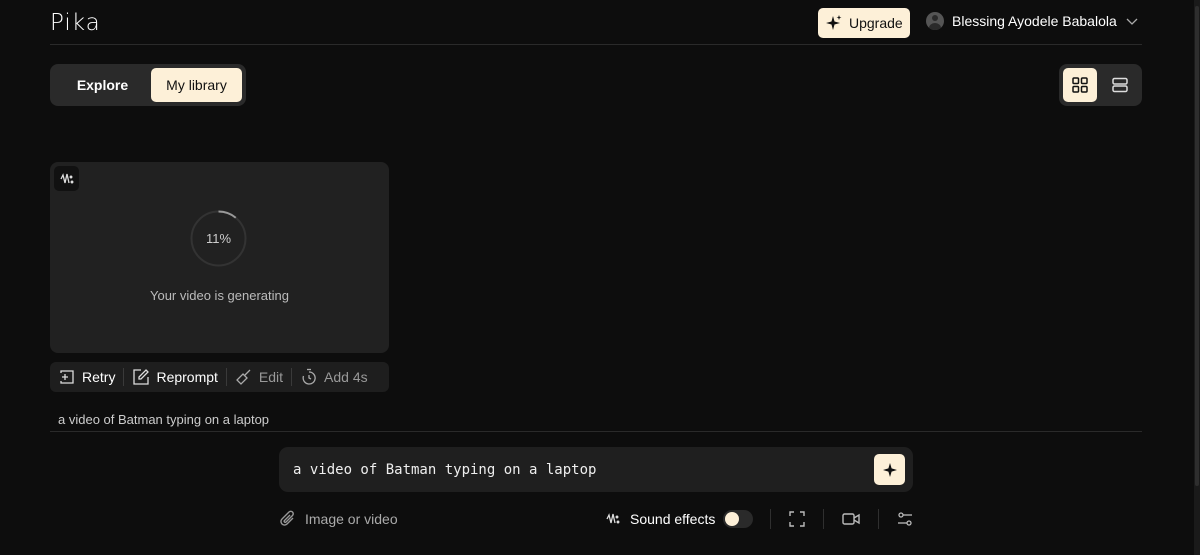  What do you see at coordinates (673, 519) in the screenshot?
I see `sound-effects-label: Sound effects` at bounding box center [673, 519].